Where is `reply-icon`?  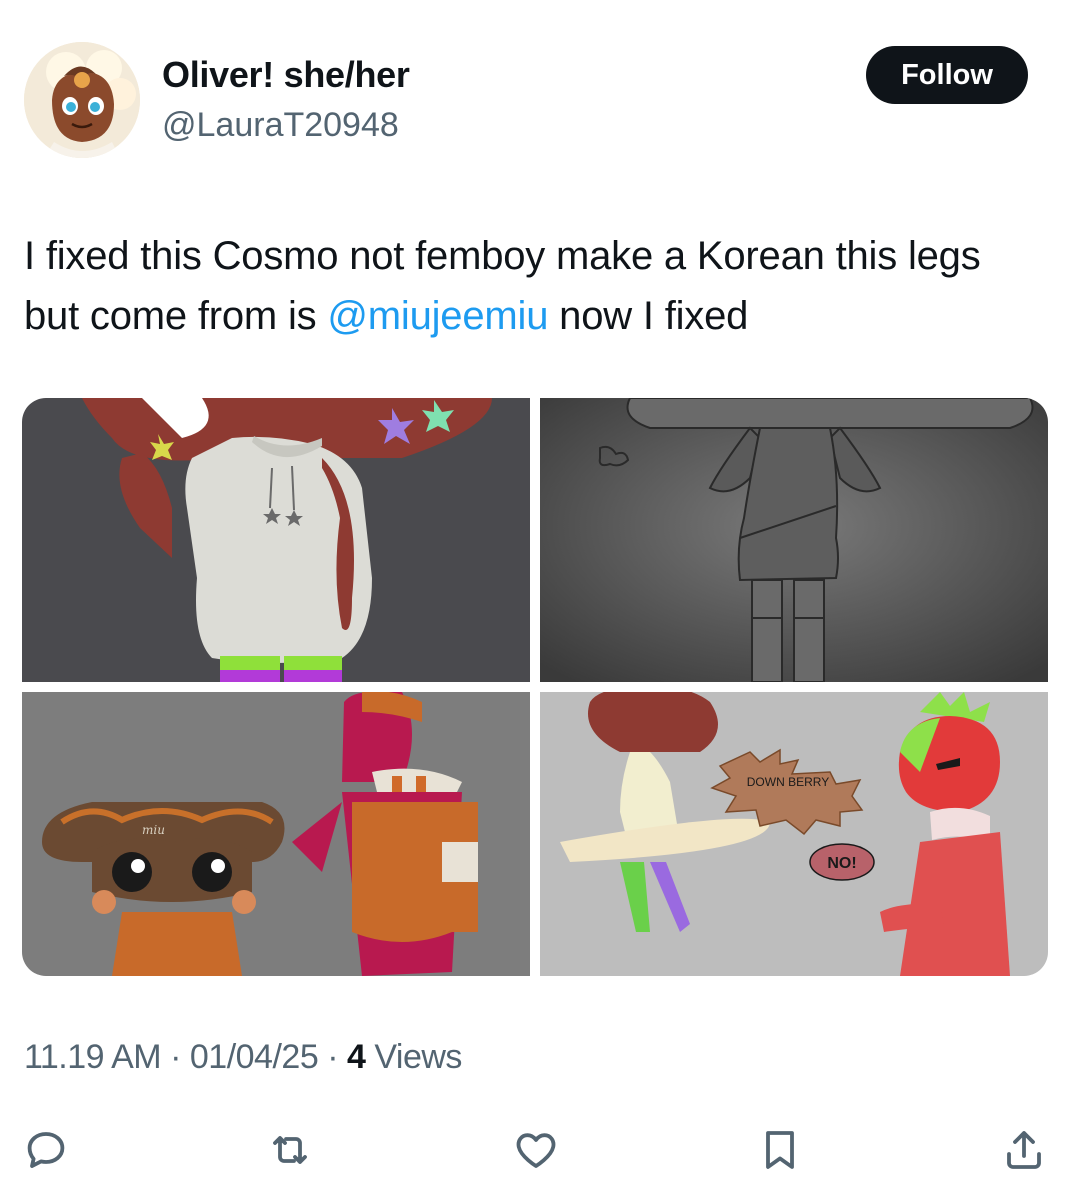 reply-icon is located at coordinates (46, 1150).